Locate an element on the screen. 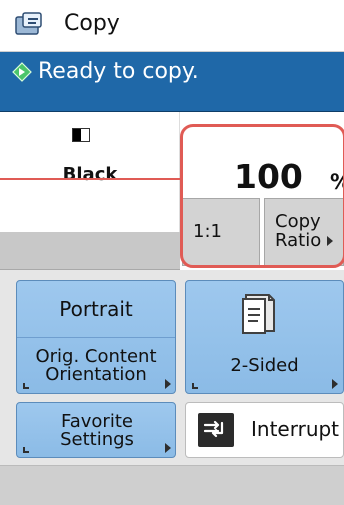 The width and height of the screenshot is (344, 505). interrupt-arrow-icon is located at coordinates (216, 430).